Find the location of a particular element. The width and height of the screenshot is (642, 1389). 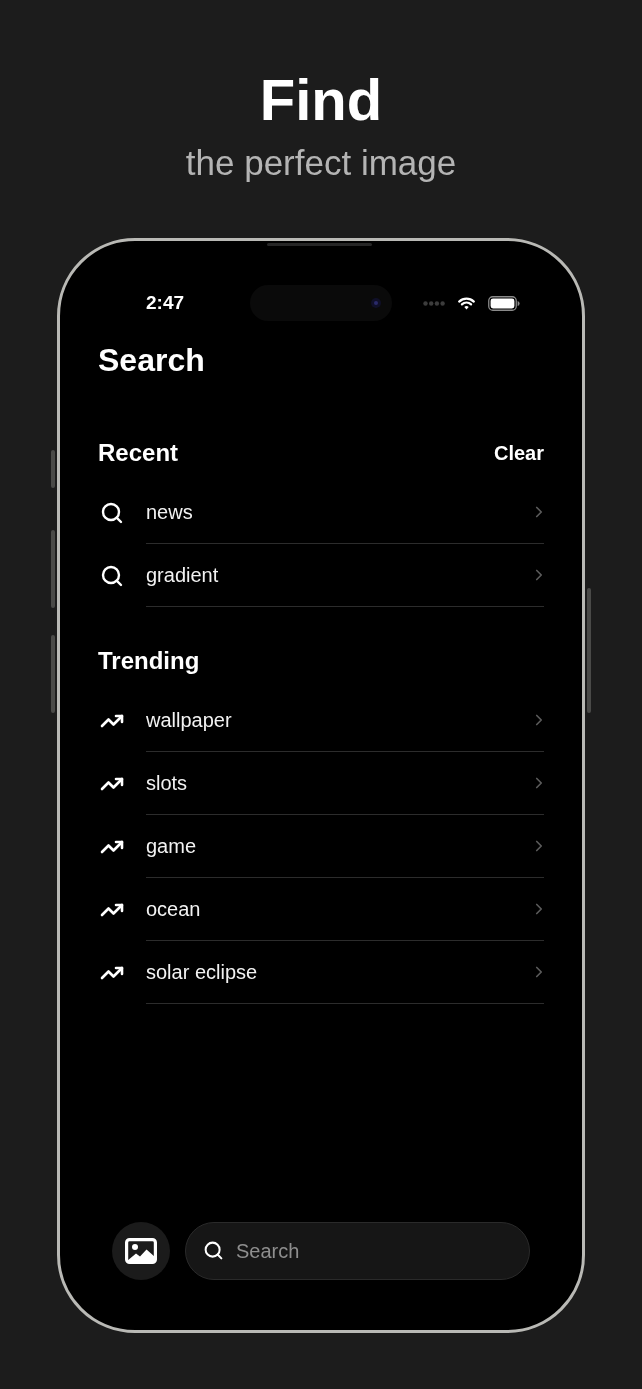

signal-dots-icon is located at coordinates (434, 303).